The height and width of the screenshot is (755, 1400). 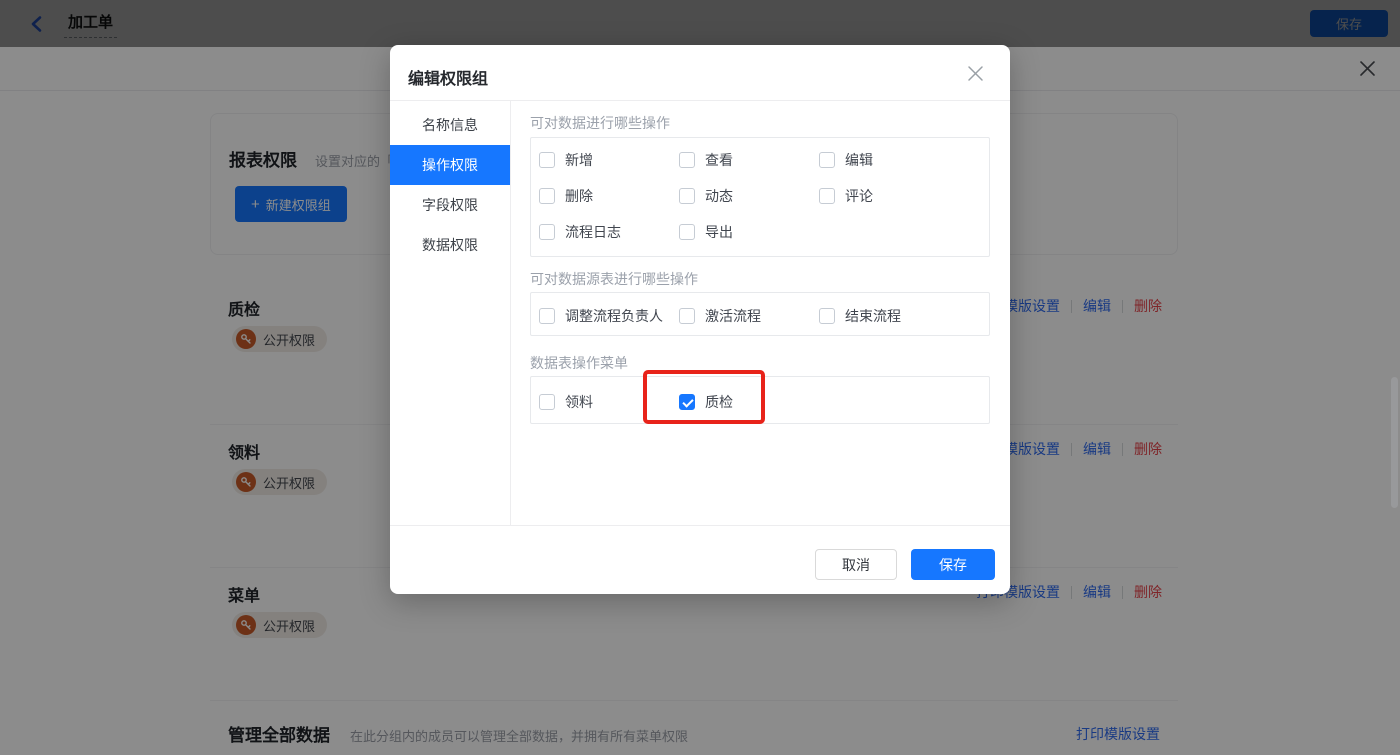 I want to click on checkbox-label: 导出, so click(x=719, y=232).